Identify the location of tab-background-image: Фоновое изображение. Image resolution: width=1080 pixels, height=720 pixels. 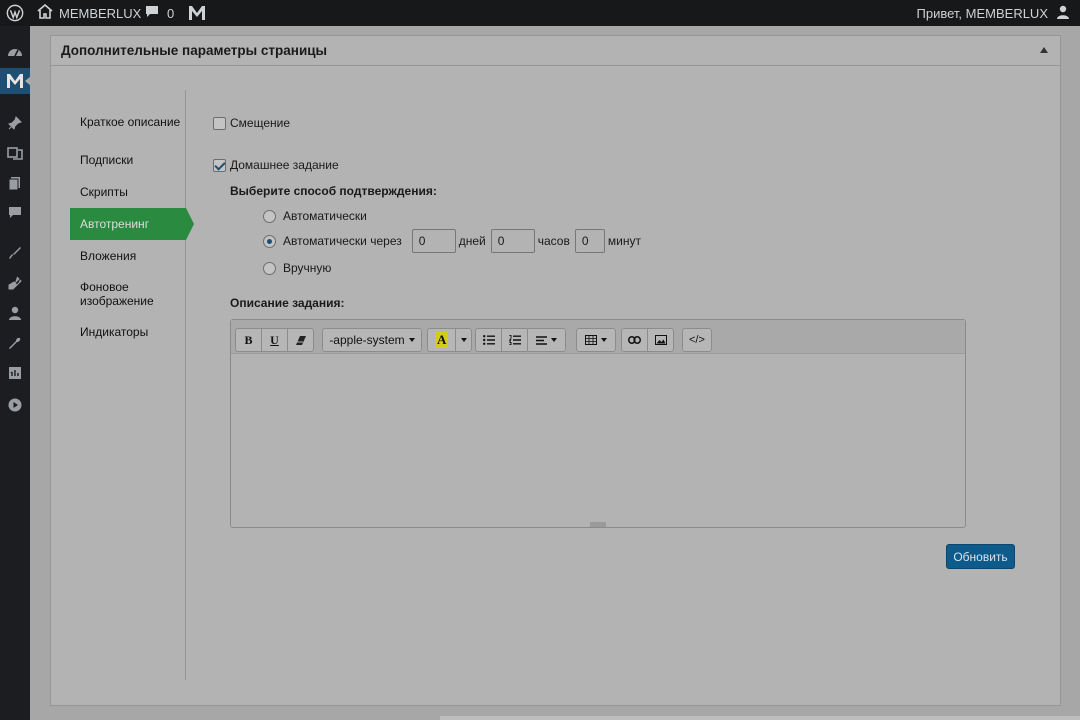
(128, 294).